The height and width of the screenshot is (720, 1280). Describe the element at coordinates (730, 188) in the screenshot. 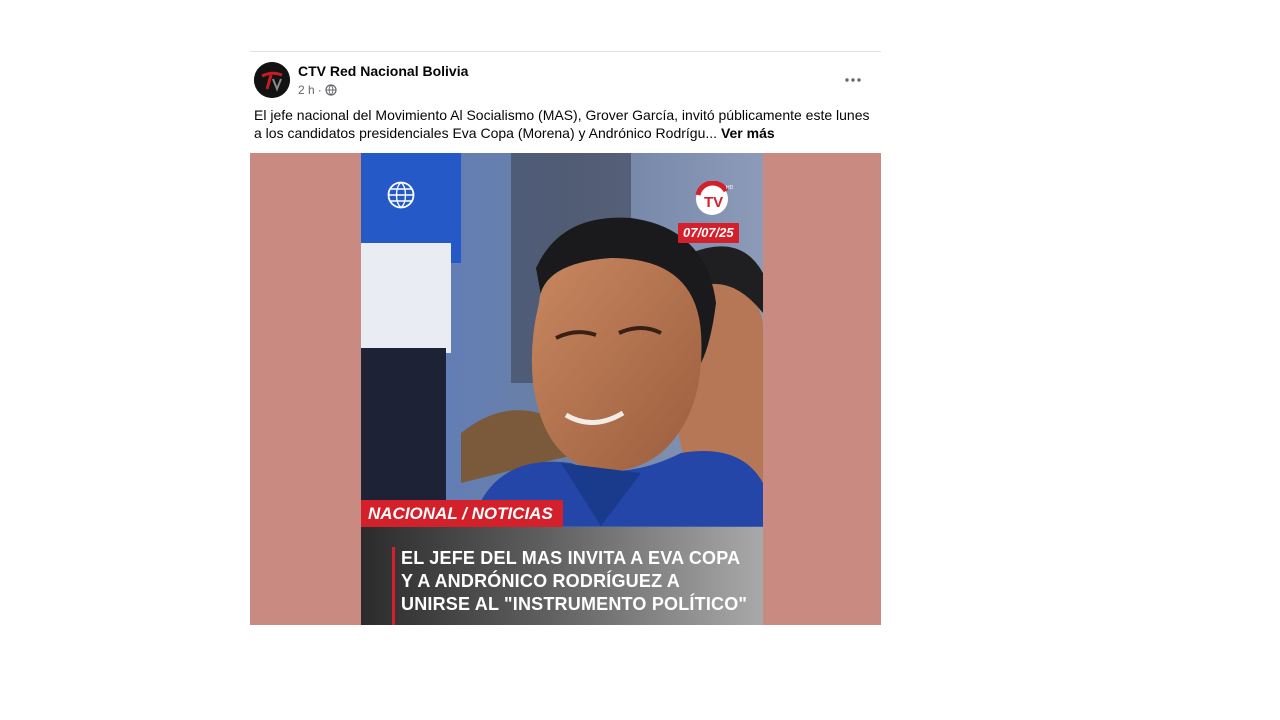

I see `logo-hd-text: HD` at that location.